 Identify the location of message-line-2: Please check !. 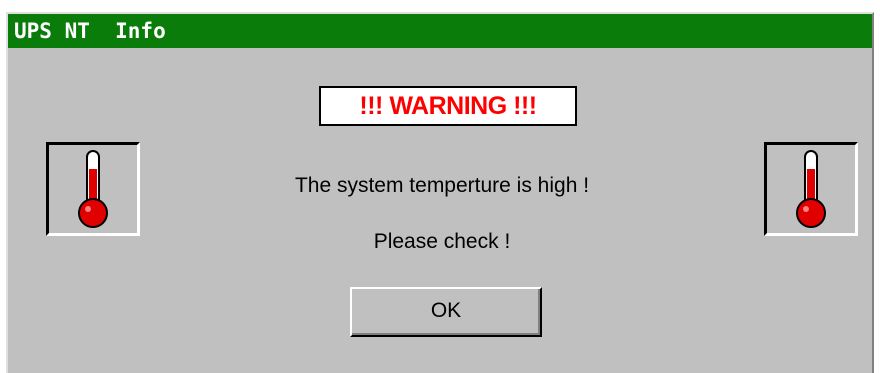
(442, 241).